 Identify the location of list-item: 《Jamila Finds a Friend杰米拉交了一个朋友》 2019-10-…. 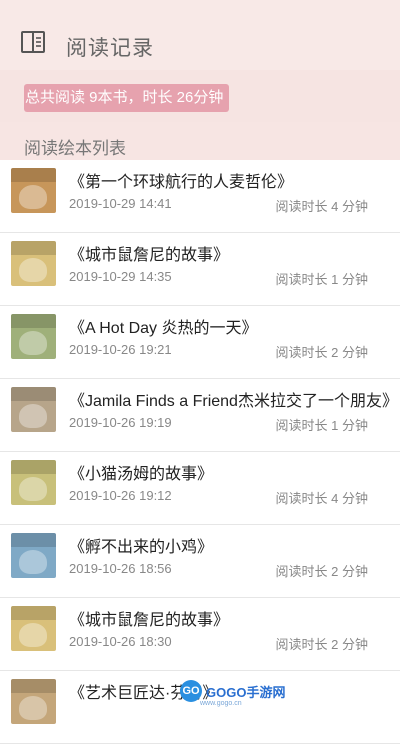
(200, 415).